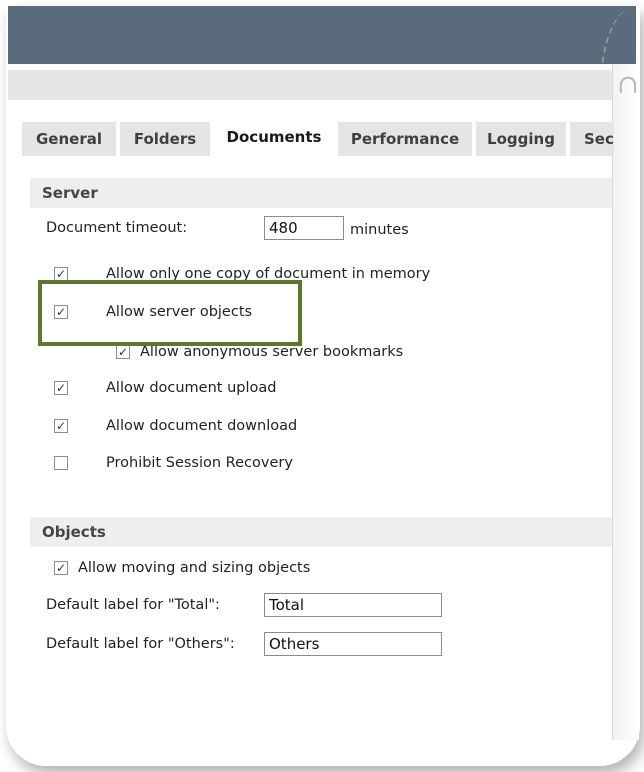 The width and height of the screenshot is (644, 772). I want to click on anonymous-bookmarks-checkbox: ✓, so click(123, 352).